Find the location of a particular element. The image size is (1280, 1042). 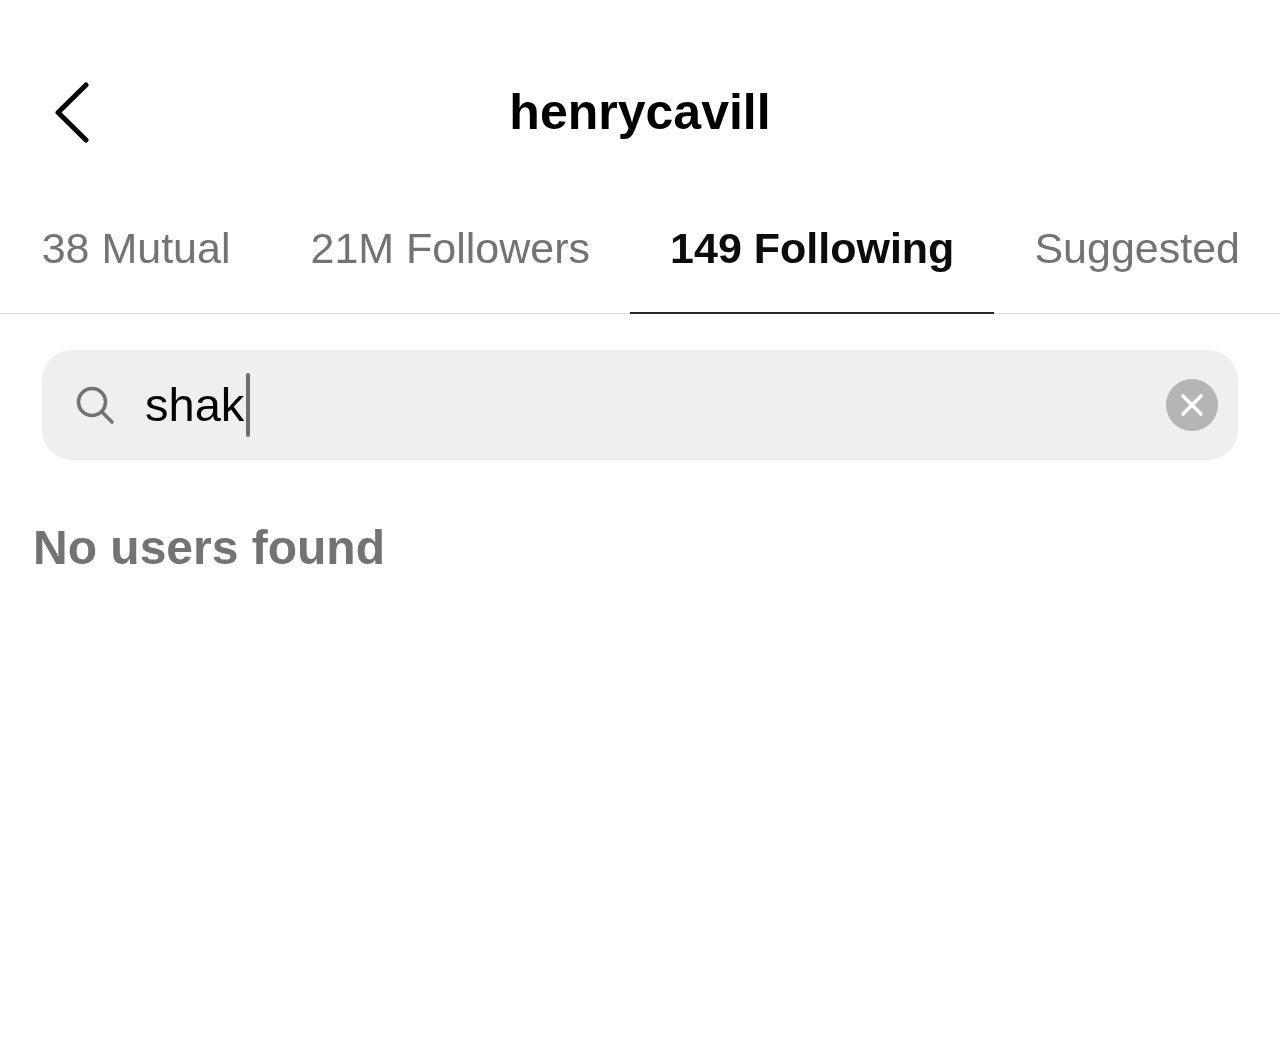

back-button is located at coordinates (71, 112).